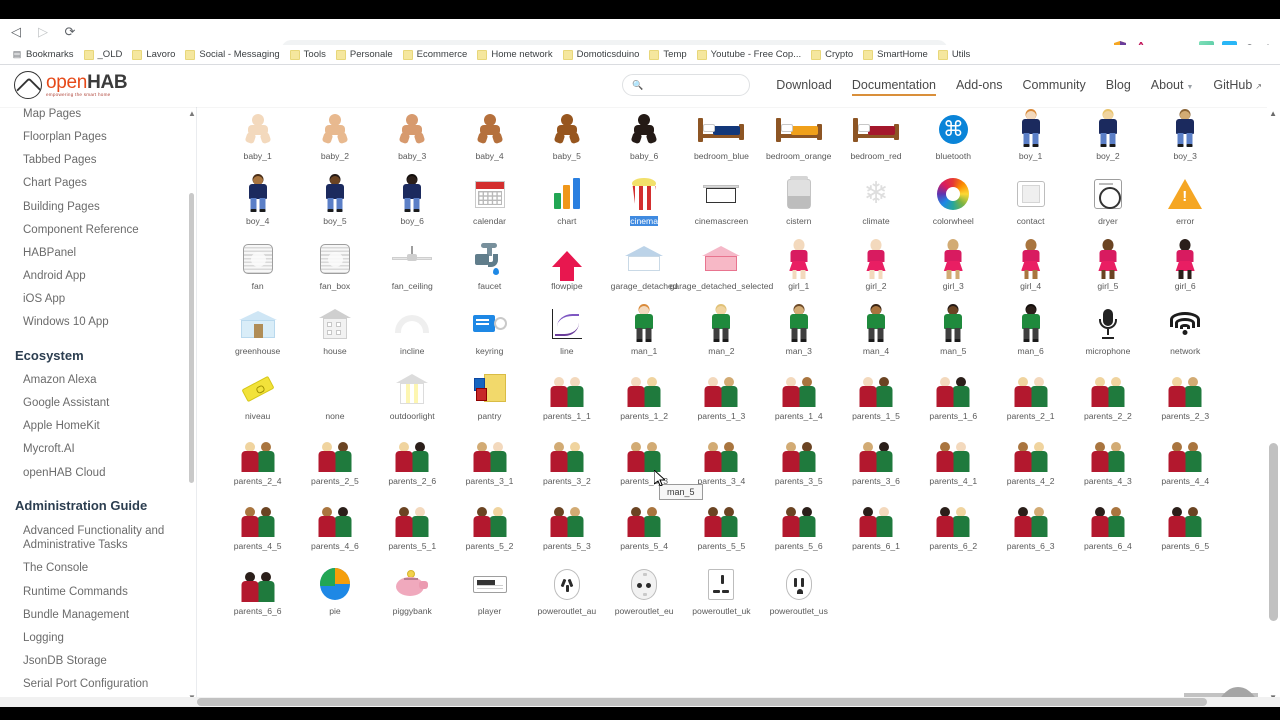 The width and height of the screenshot is (1280, 720). I want to click on icon-cell: parents_6_2, so click(953, 525).